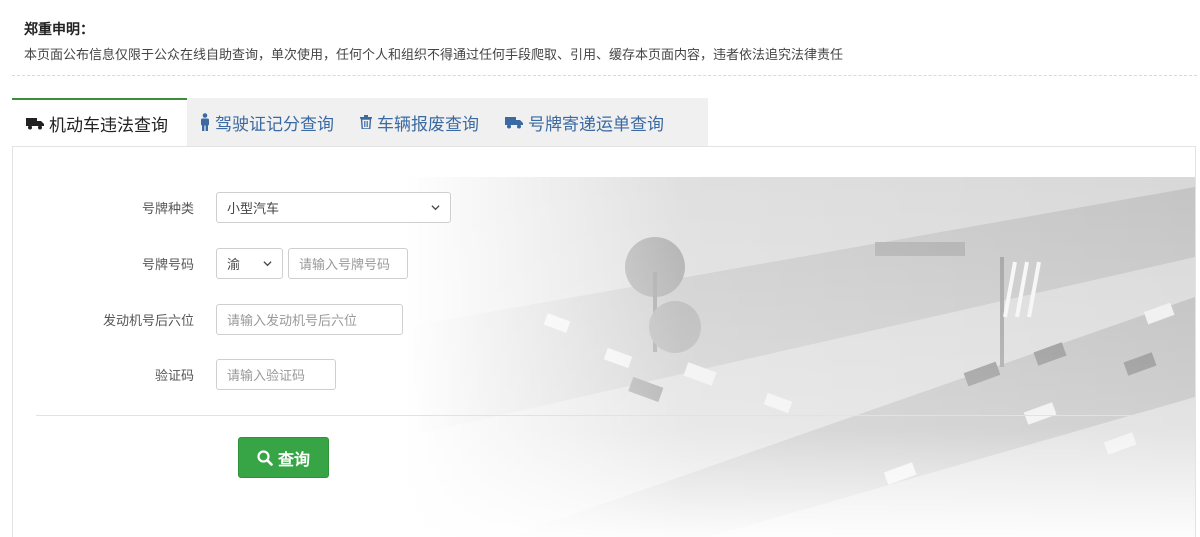 Image resolution: width=1200 pixels, height=537 pixels. I want to click on engine-row: 发动机号后六位 请输入发动机号后六位, so click(208, 319).